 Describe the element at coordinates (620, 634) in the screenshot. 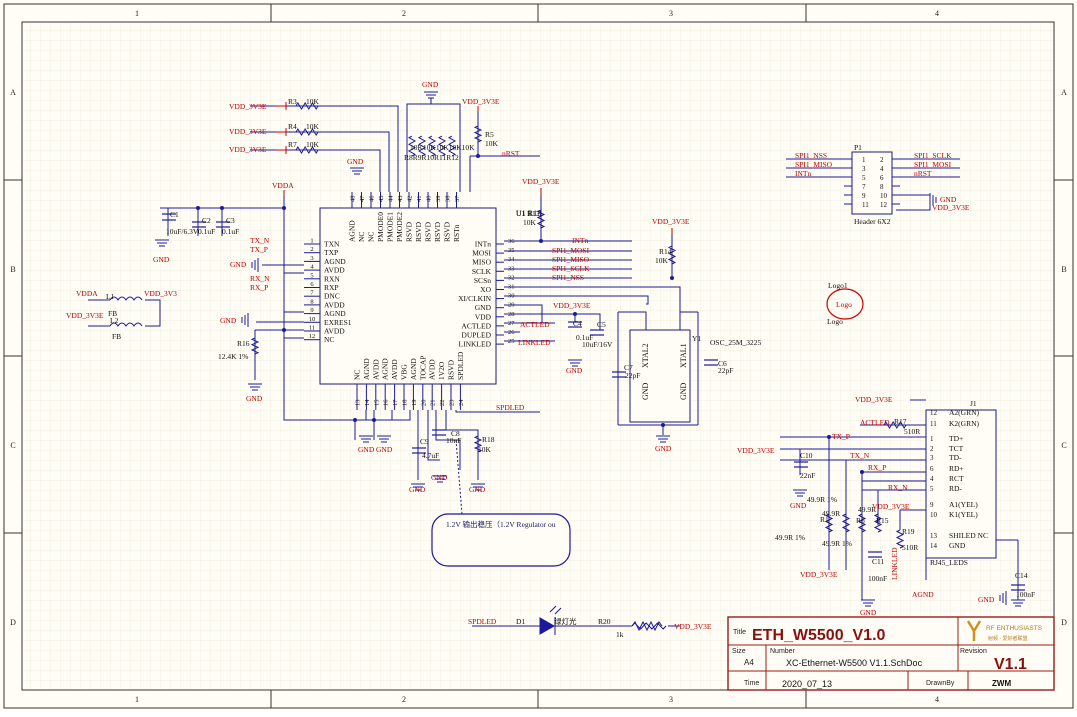

I see `r20-value: 1k` at that location.